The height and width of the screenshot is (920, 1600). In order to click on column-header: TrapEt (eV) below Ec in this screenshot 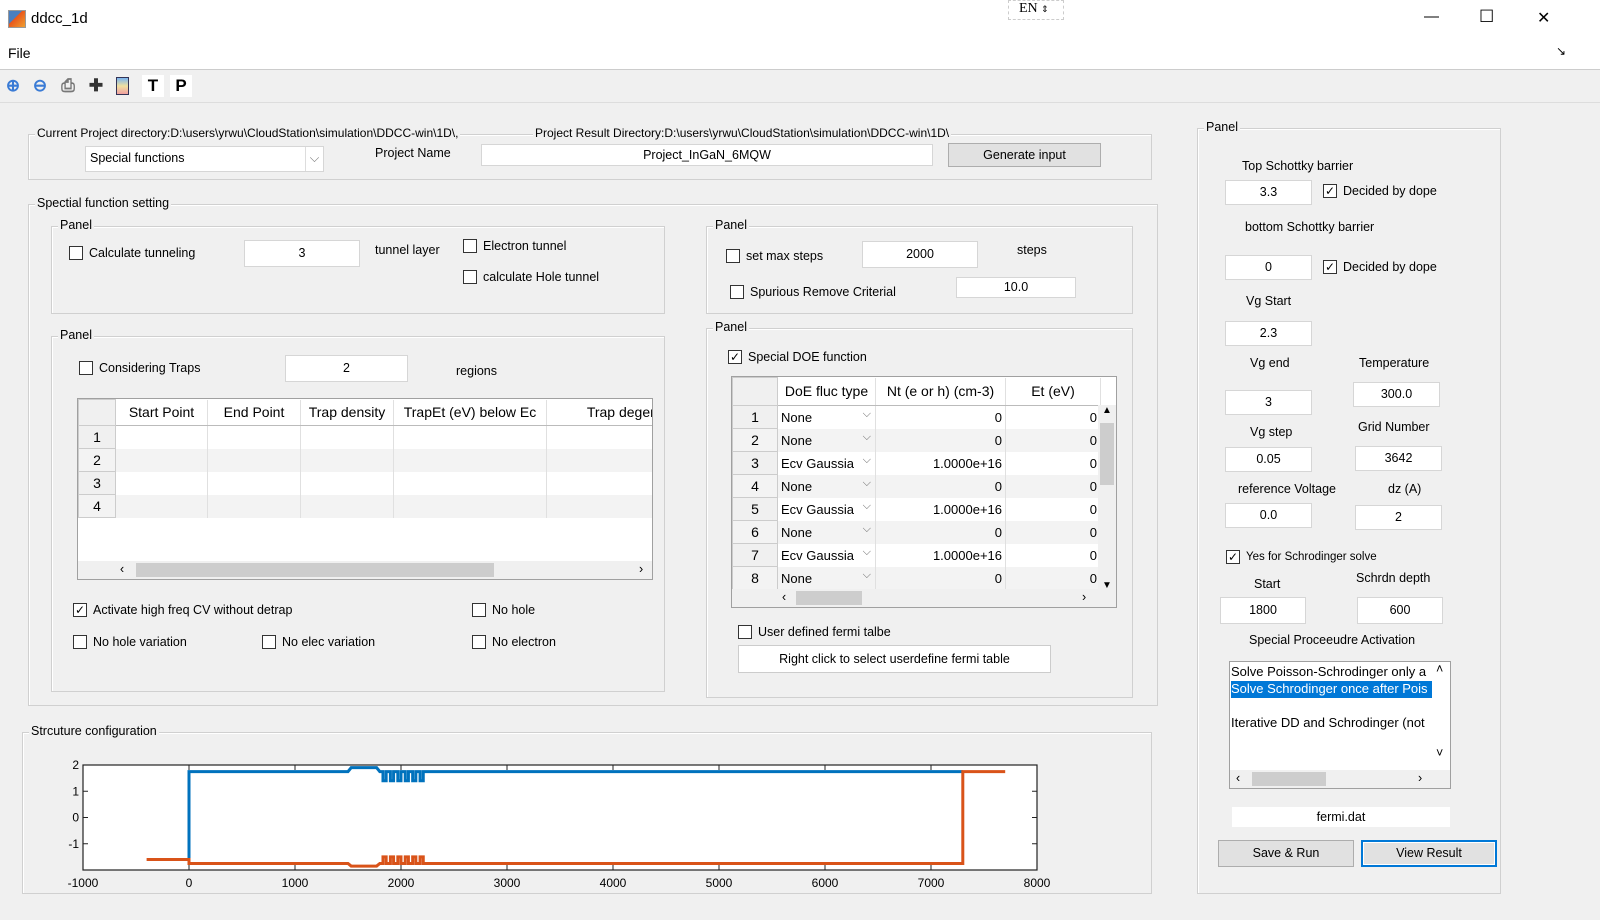, I will do `click(470, 412)`.